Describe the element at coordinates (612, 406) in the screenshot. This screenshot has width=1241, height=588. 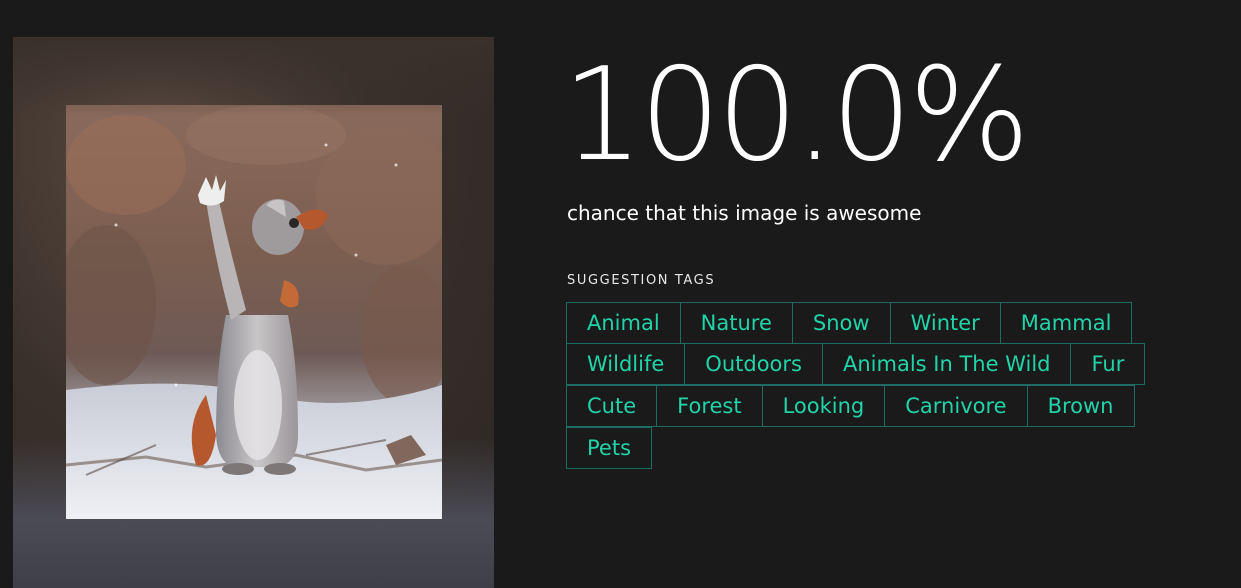
I see `tag-cute: Cute` at that location.